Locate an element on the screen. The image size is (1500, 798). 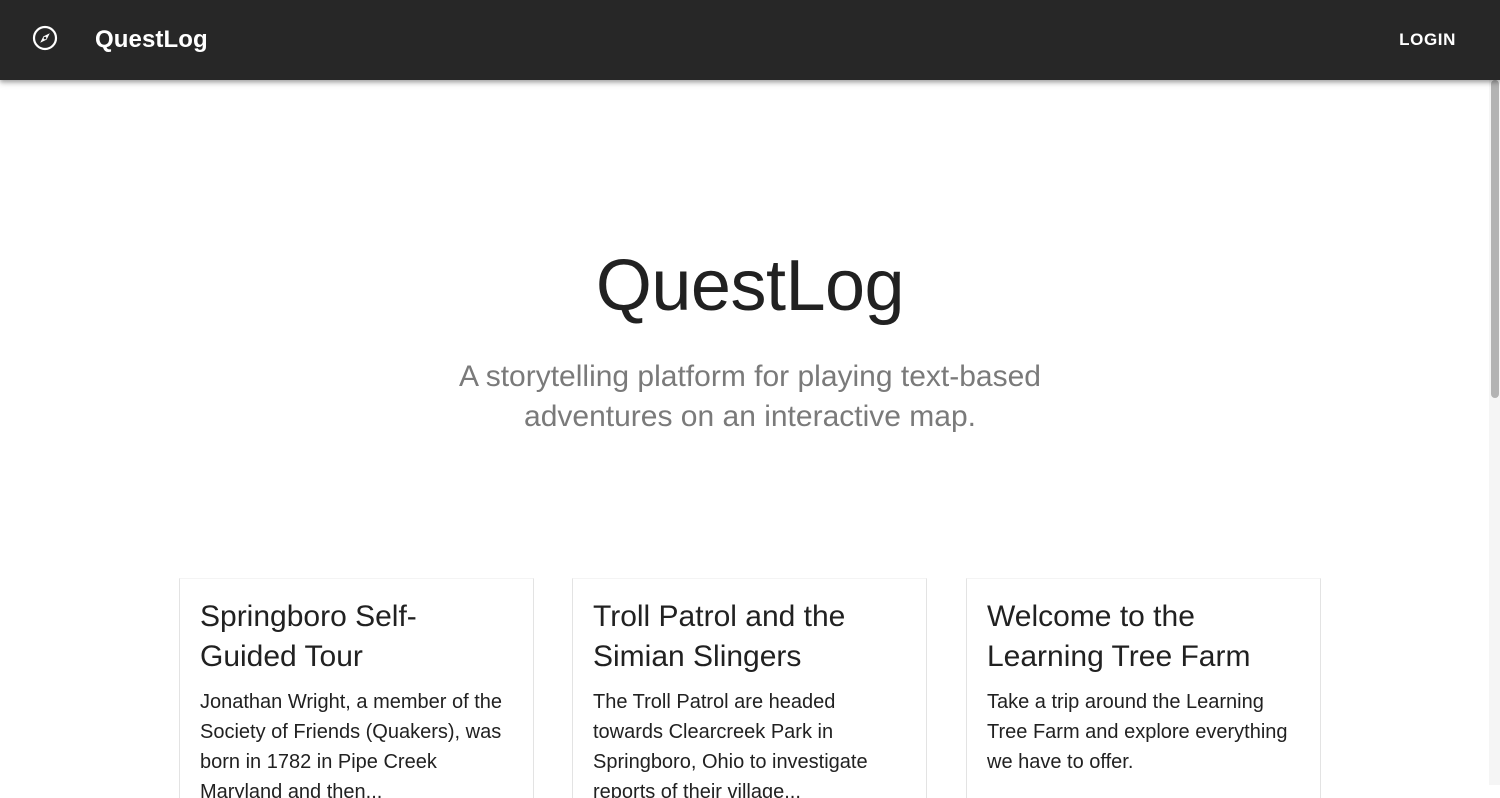
card-title: Welcome to the Learning Tree Farm is located at coordinates (1119, 636).